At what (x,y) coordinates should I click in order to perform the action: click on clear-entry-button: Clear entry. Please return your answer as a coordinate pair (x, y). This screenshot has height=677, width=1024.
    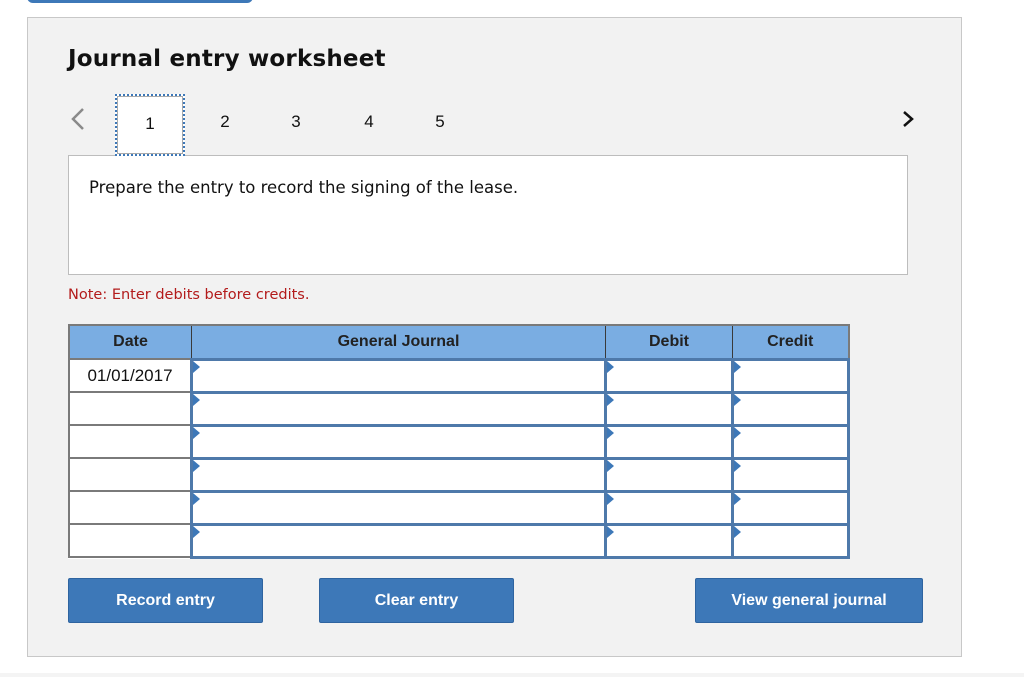
    Looking at the image, I should click on (416, 600).